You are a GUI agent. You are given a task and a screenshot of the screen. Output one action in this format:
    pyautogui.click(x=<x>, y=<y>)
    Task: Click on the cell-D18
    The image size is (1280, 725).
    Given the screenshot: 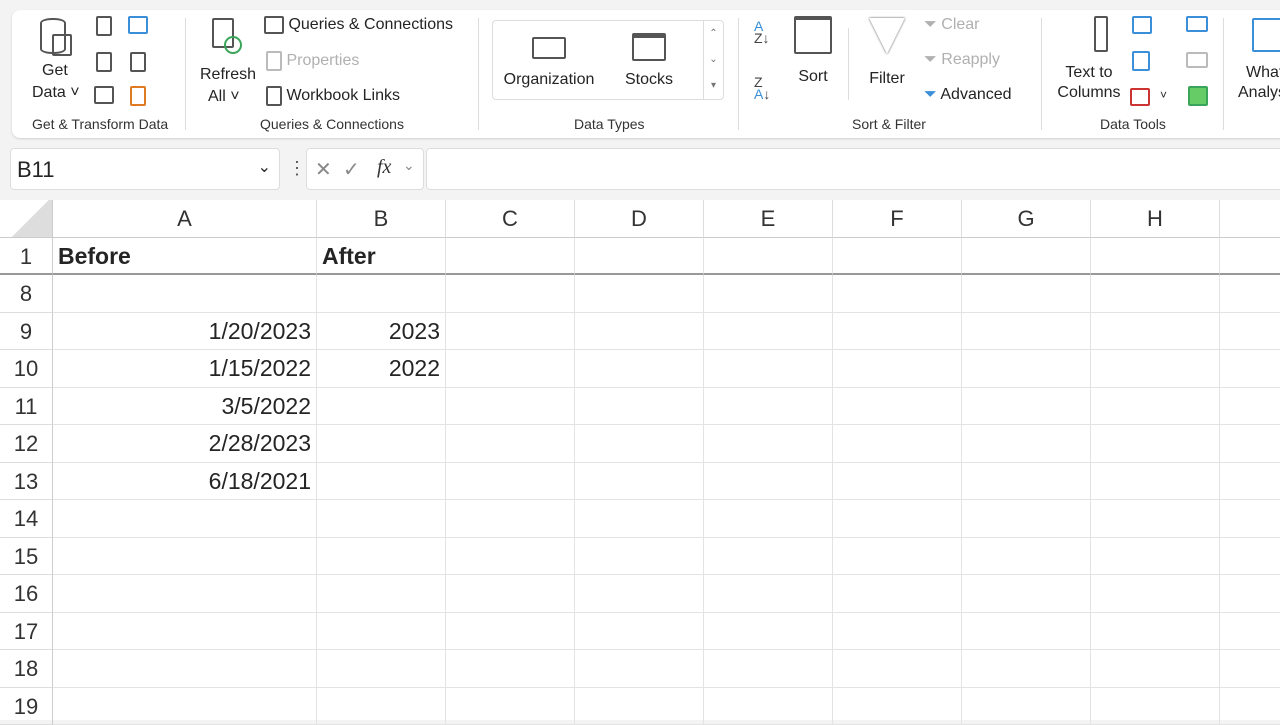 What is the action you would take?
    pyautogui.click(x=639, y=669)
    